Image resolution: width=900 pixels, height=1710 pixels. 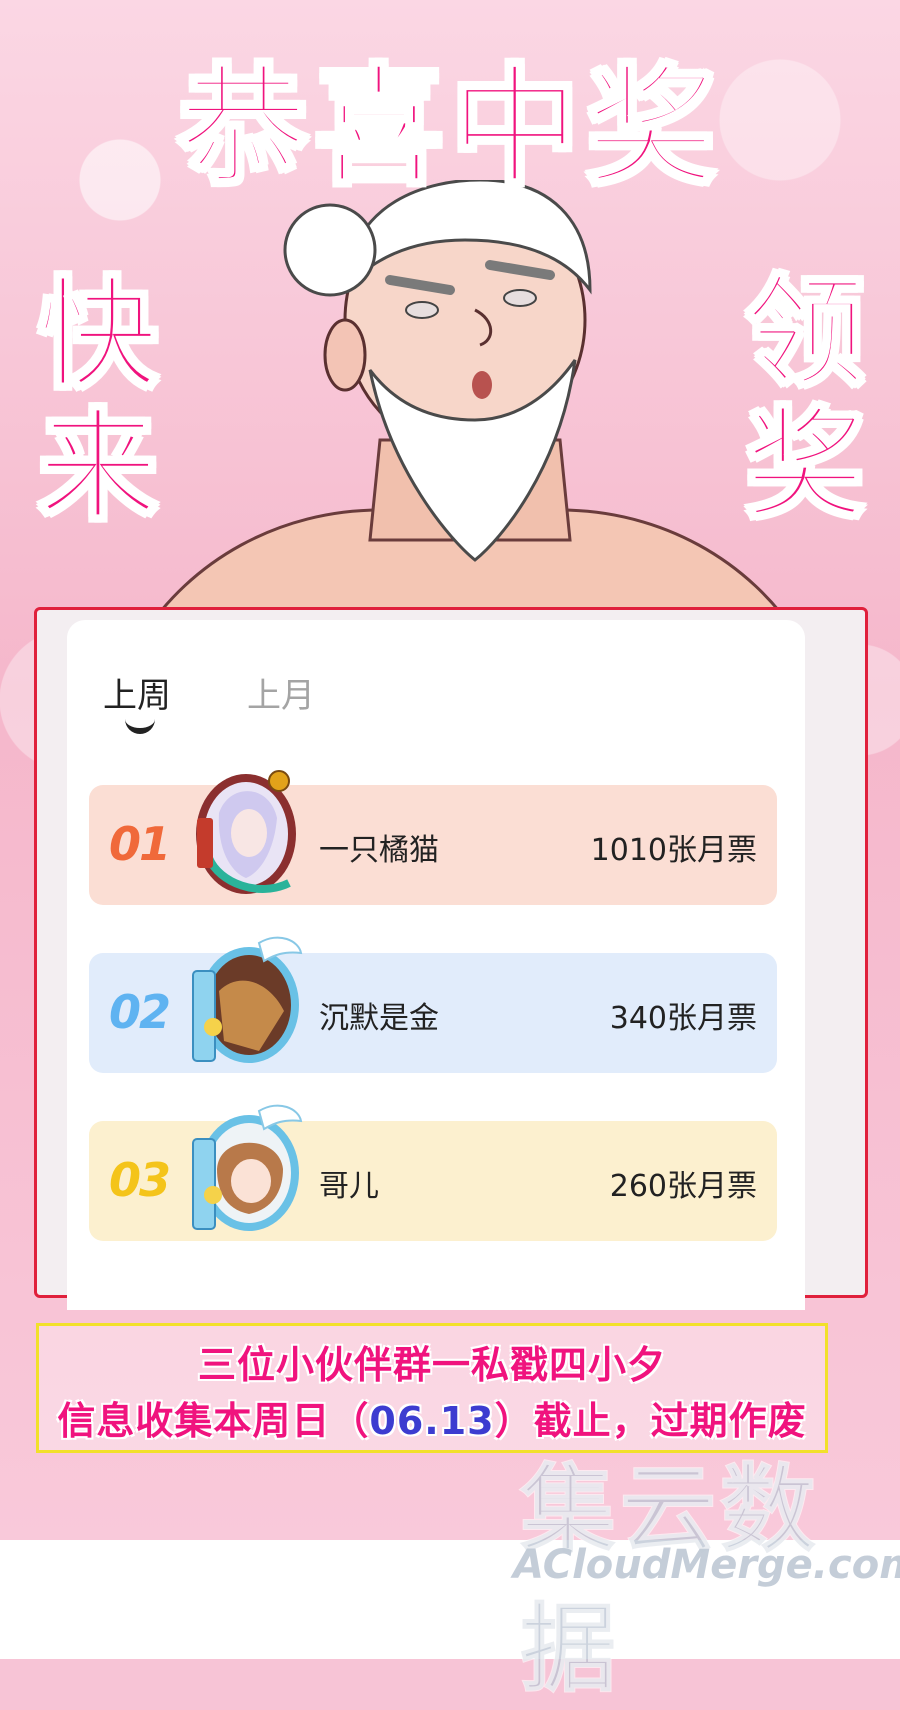 What do you see at coordinates (433, 1172) in the screenshot?
I see `ranking-row-3: 03 哥儿 260张月票` at bounding box center [433, 1172].